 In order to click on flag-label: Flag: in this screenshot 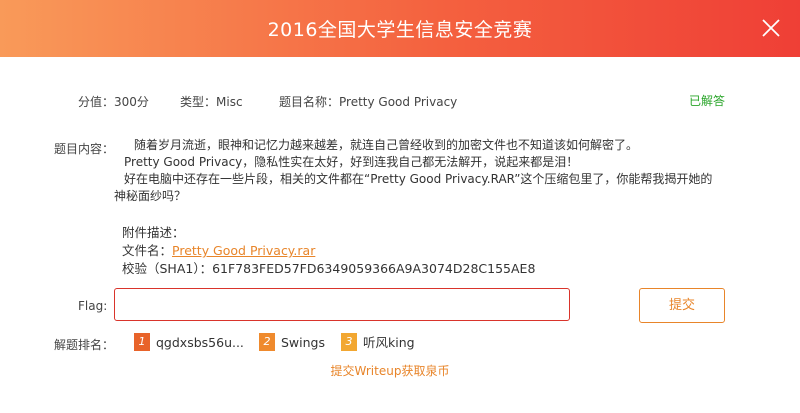, I will do `click(93, 306)`.